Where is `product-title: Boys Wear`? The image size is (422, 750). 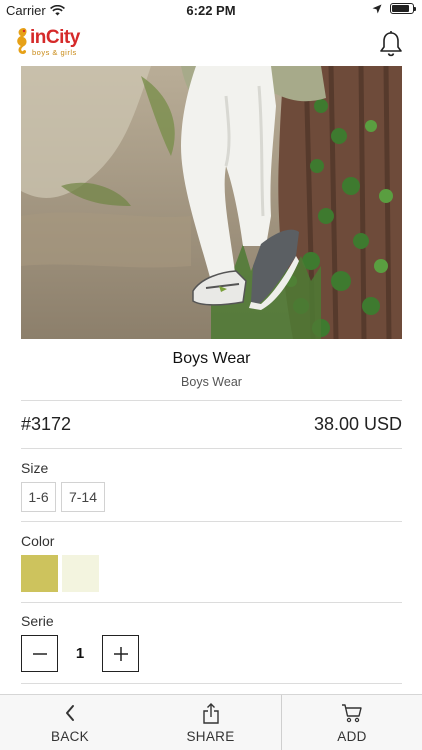 product-title: Boys Wear is located at coordinates (211, 358).